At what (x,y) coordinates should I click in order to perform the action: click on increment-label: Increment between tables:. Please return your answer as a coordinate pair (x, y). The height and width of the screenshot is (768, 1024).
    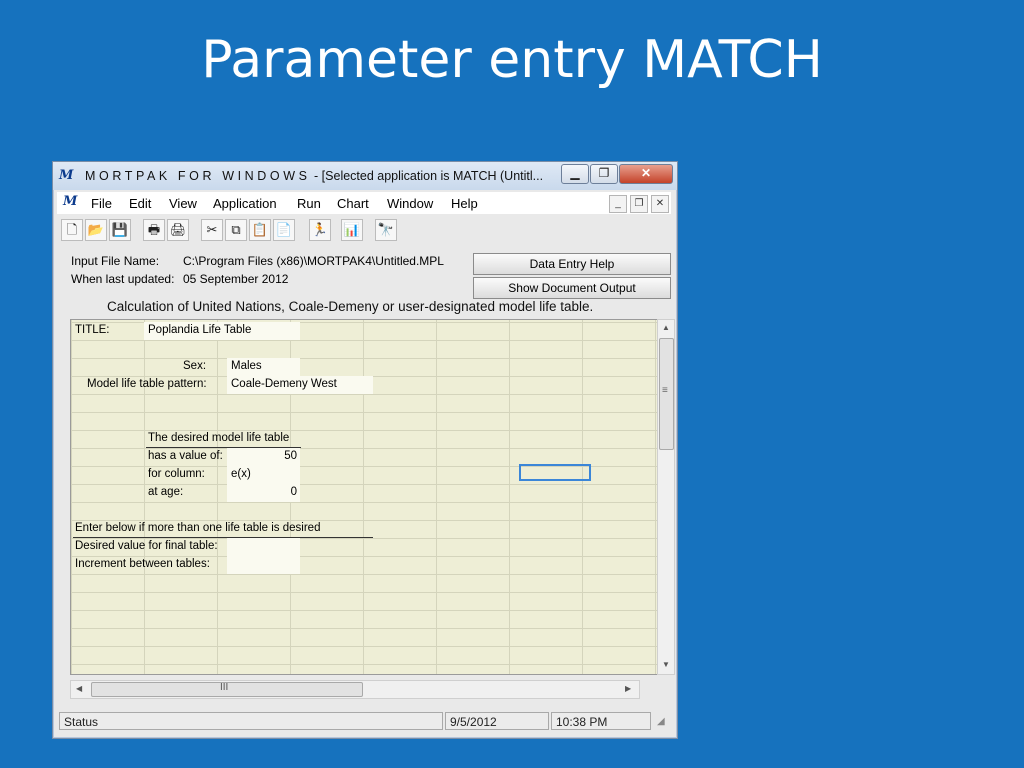
    Looking at the image, I should click on (142, 564).